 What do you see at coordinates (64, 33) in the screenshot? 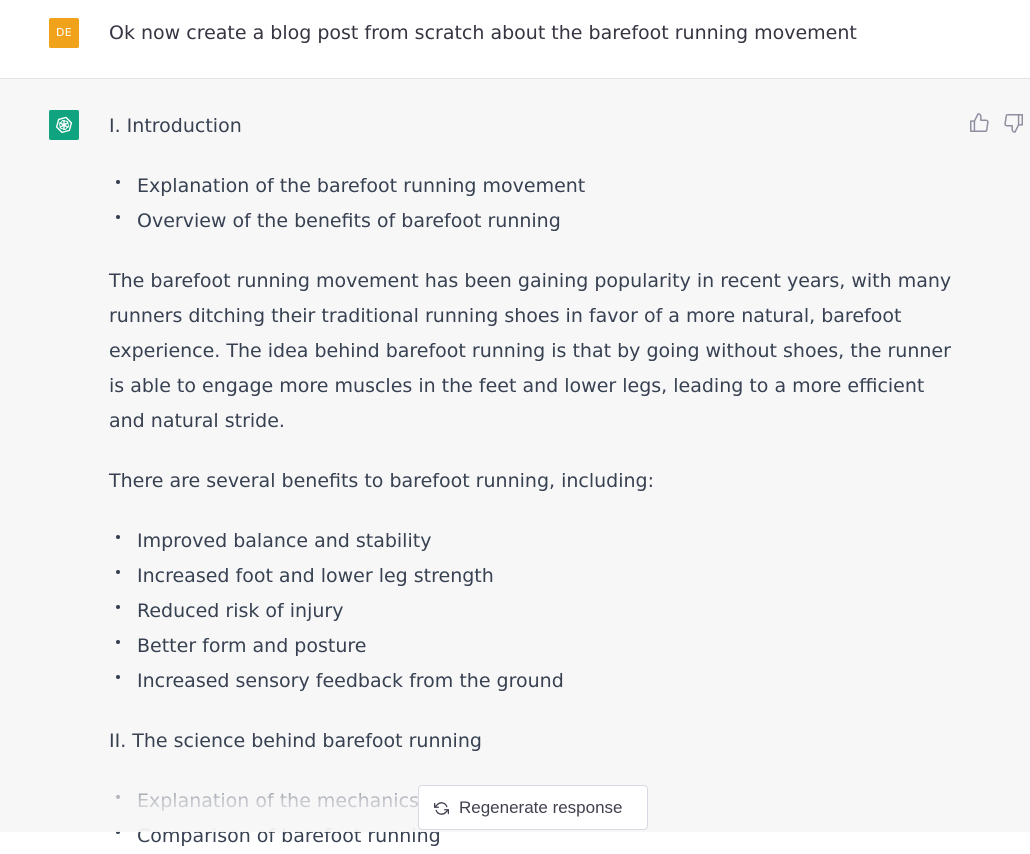
I see `user-avatar: DE` at bounding box center [64, 33].